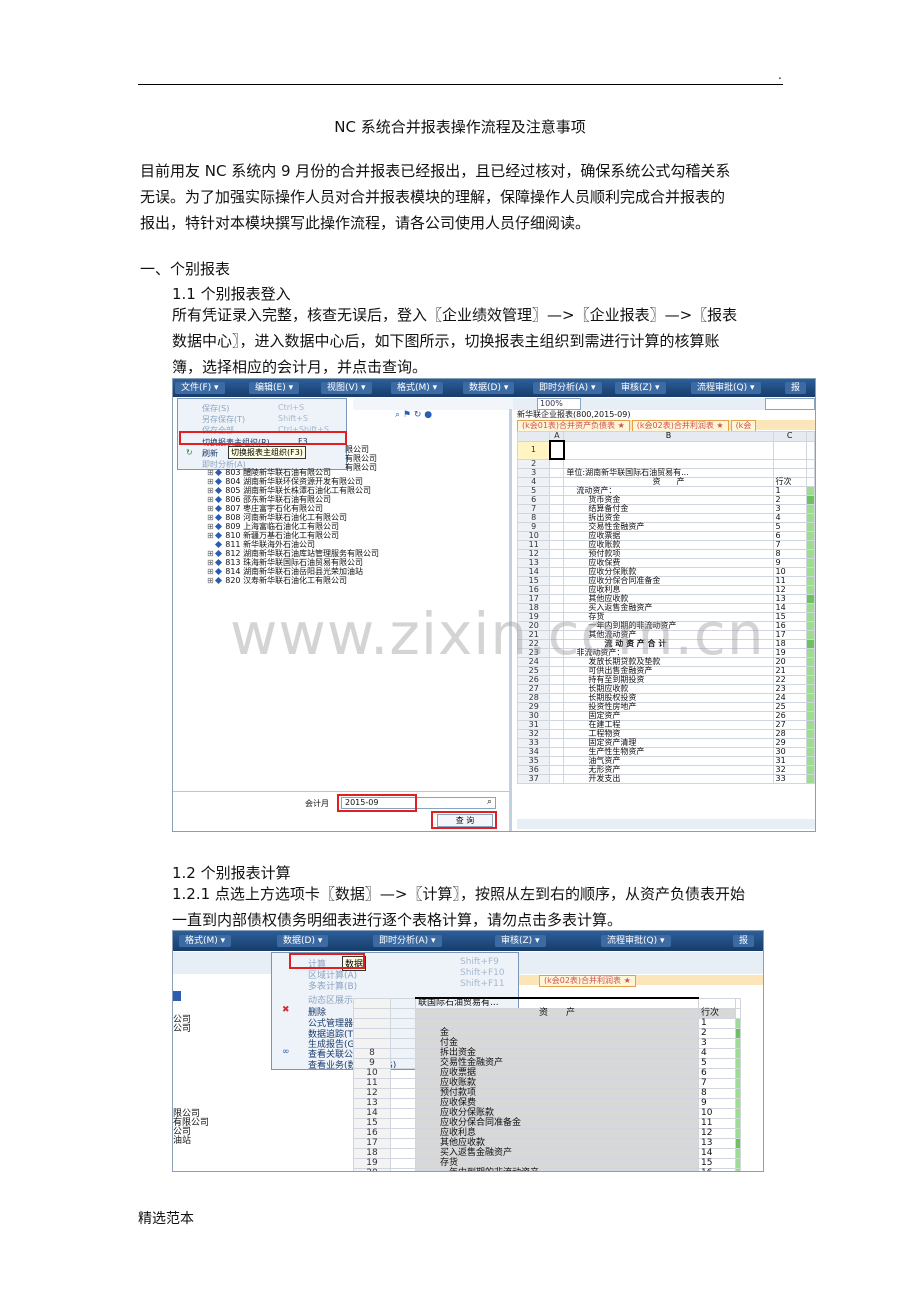  Describe the element at coordinates (557, 1143) in the screenshot. I see `item-cell: 其他应收款` at that location.